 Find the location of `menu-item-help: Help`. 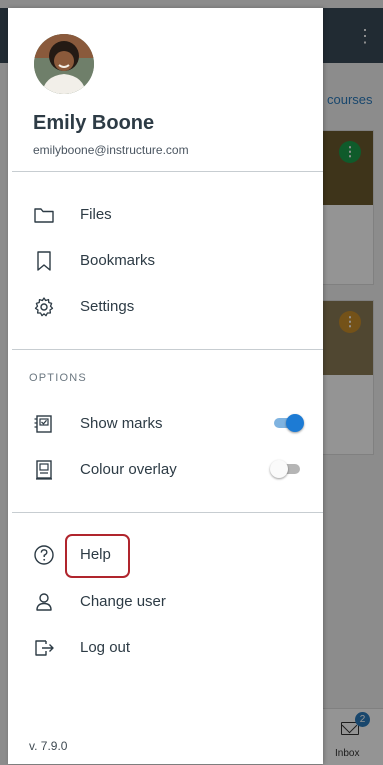

menu-item-help: Help is located at coordinates (165, 556).